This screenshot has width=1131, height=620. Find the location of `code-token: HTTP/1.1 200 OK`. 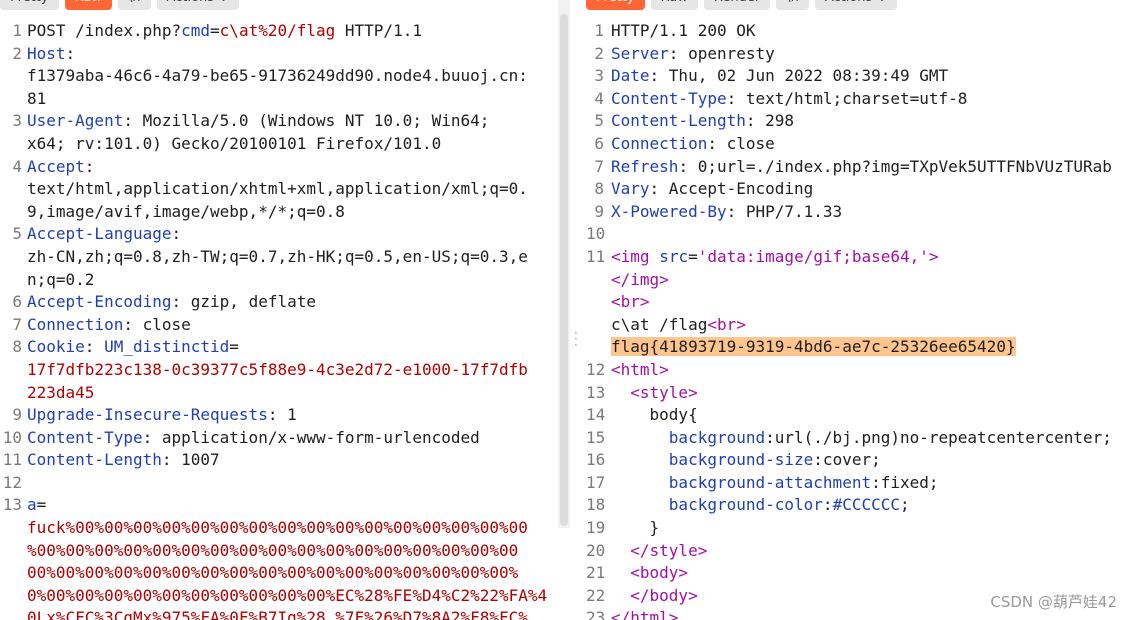

code-token: HTTP/1.1 200 OK is located at coordinates (683, 30).